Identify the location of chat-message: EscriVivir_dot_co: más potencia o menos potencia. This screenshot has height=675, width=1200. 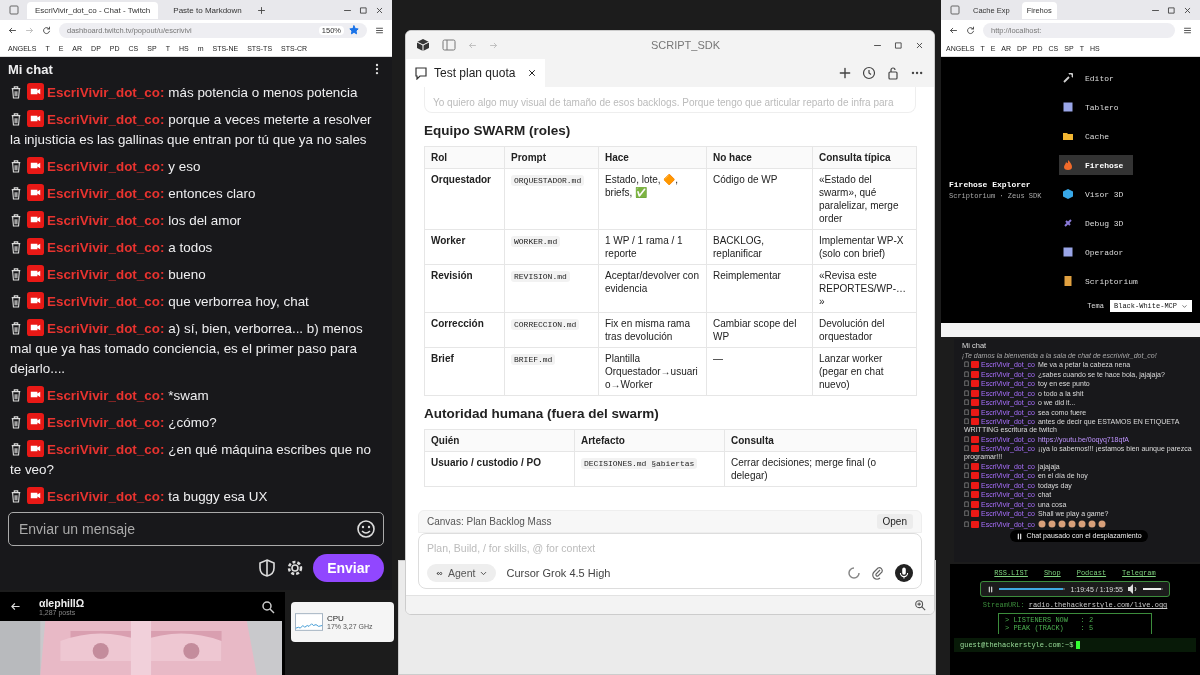
(196, 93).